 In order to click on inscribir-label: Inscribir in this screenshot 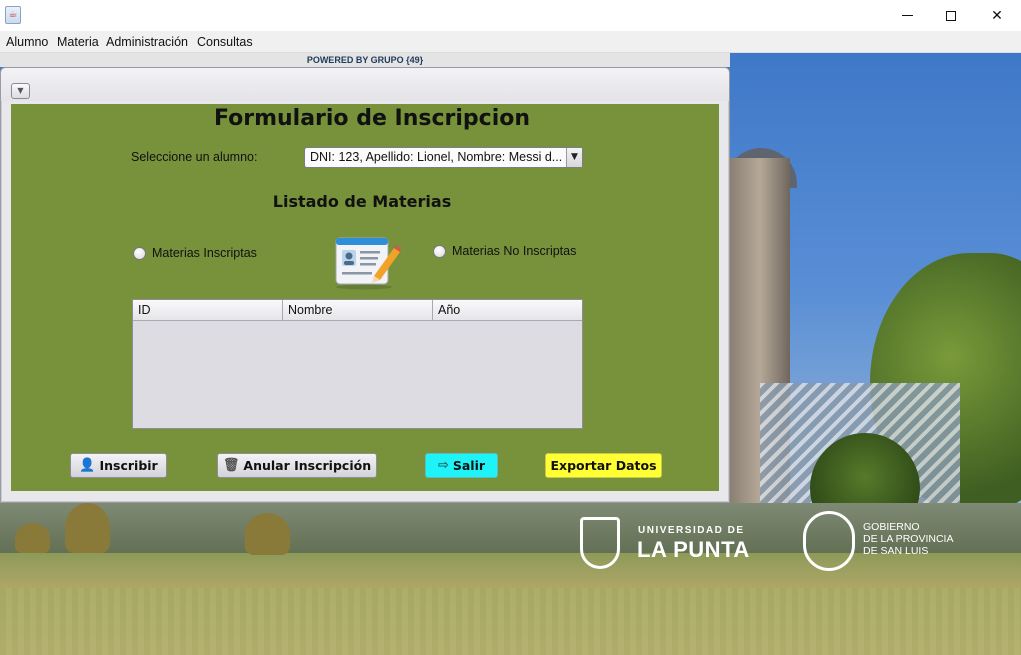, I will do `click(128, 465)`.